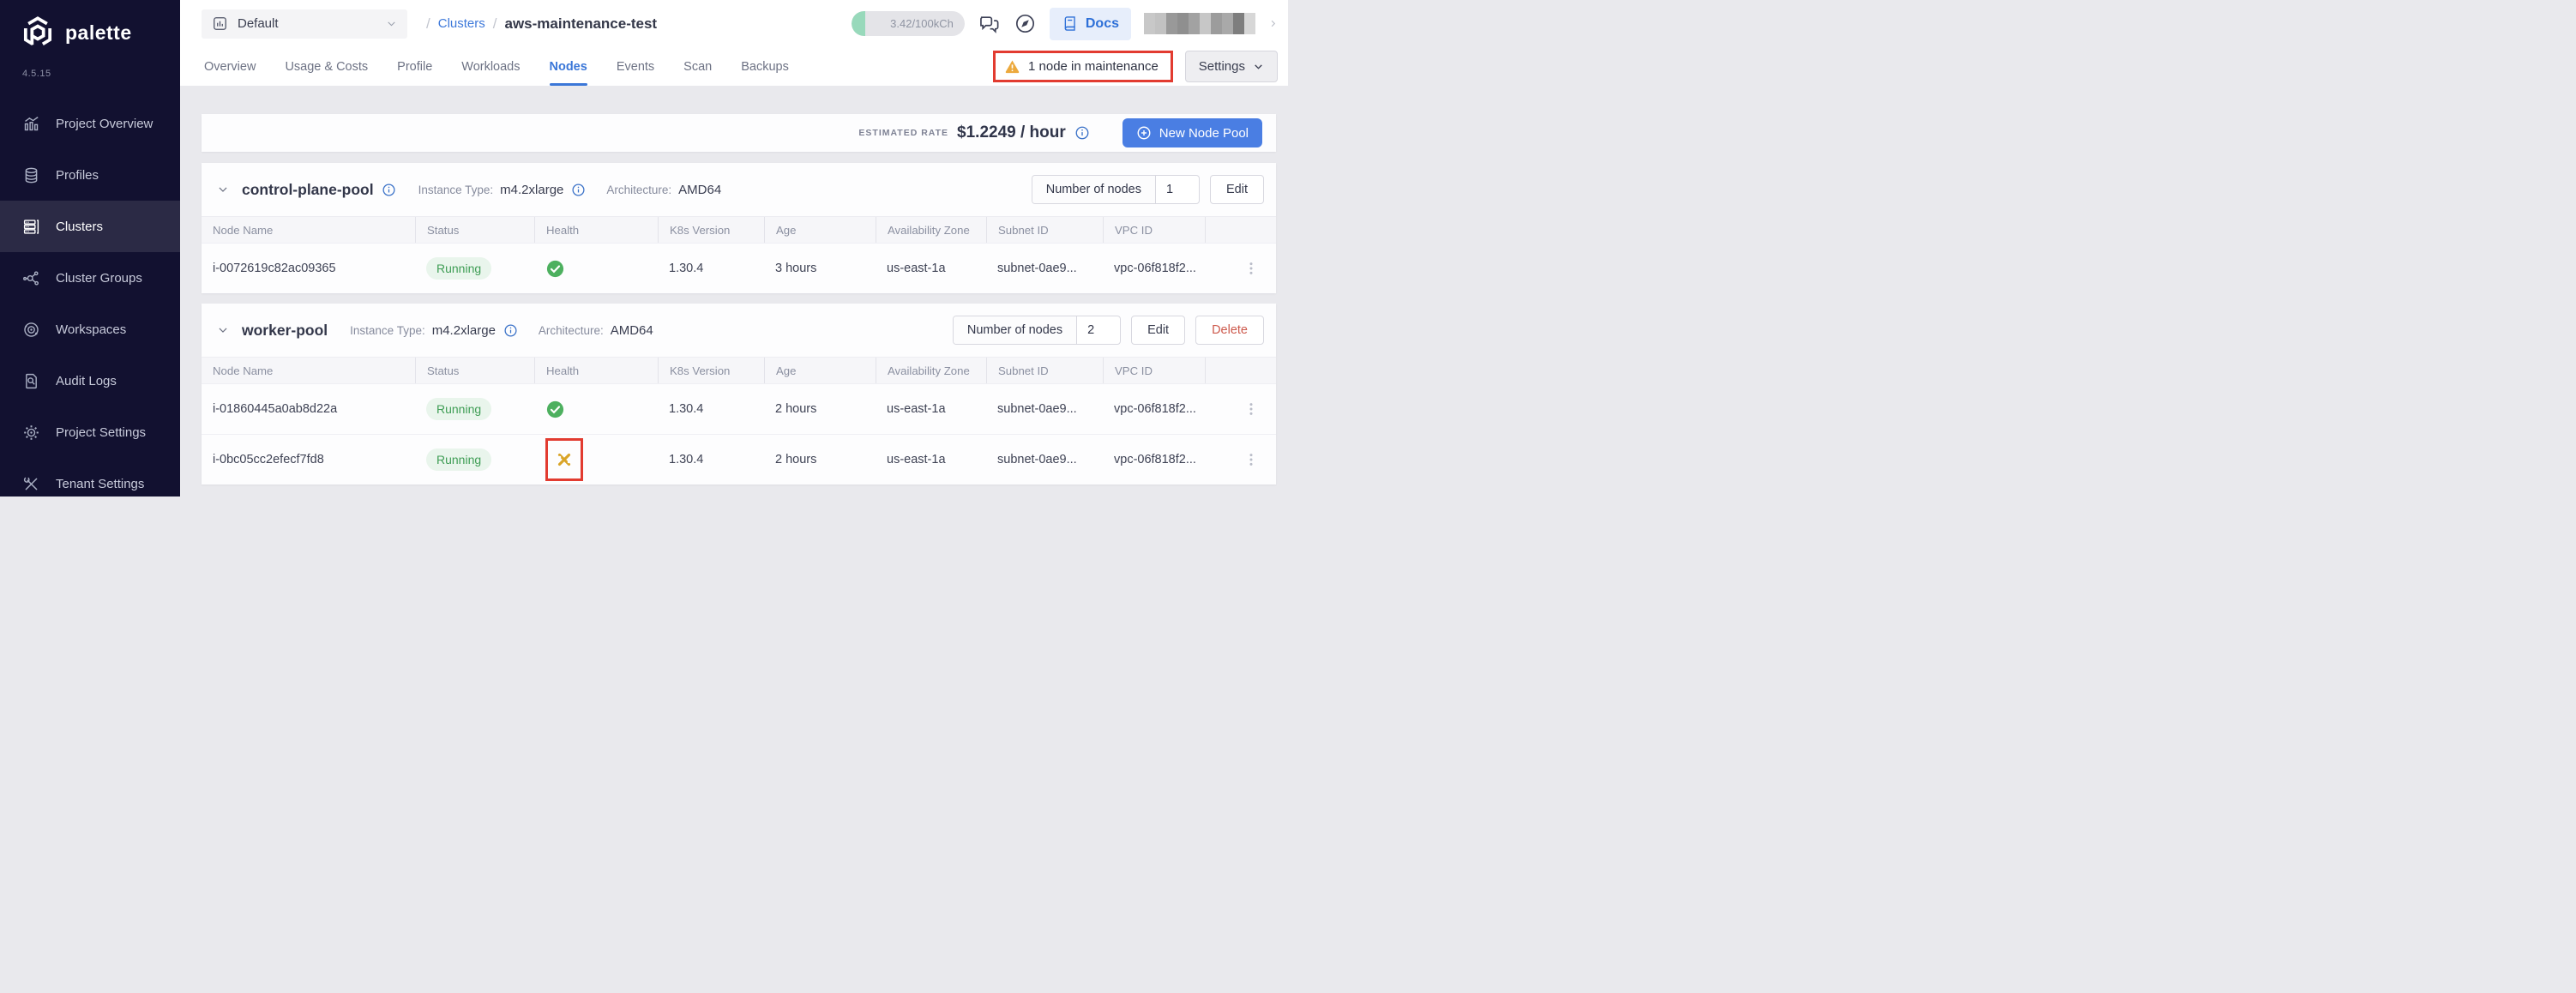  What do you see at coordinates (903, 133) in the screenshot?
I see `estimated-rate-label: ESTIMATED RATE` at bounding box center [903, 133].